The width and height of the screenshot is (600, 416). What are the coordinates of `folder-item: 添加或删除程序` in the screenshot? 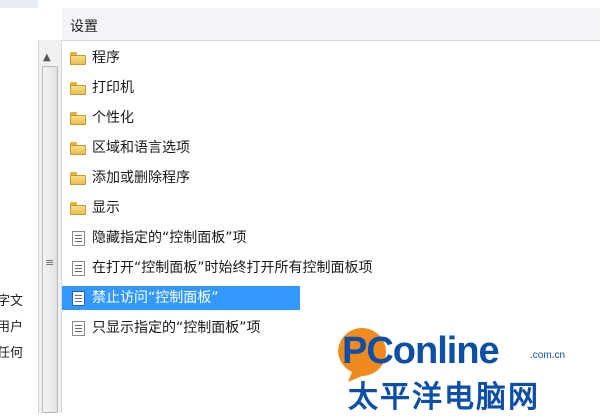 It's located at (126, 178).